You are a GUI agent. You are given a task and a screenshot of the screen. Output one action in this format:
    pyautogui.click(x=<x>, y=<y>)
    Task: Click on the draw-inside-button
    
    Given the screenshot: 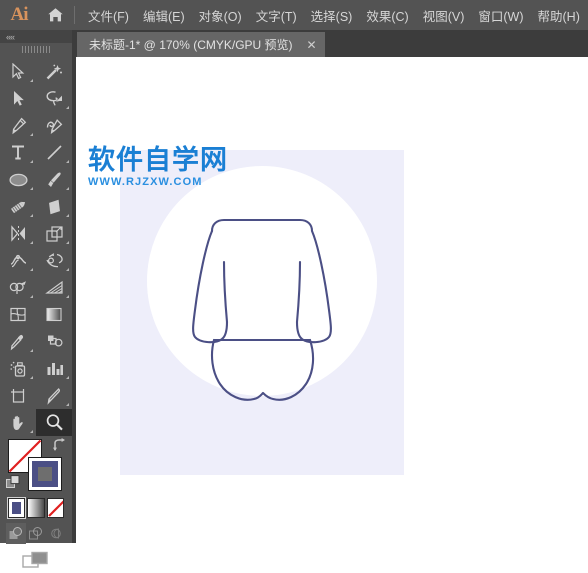 What is the action you would take?
    pyautogui.click(x=56, y=533)
    